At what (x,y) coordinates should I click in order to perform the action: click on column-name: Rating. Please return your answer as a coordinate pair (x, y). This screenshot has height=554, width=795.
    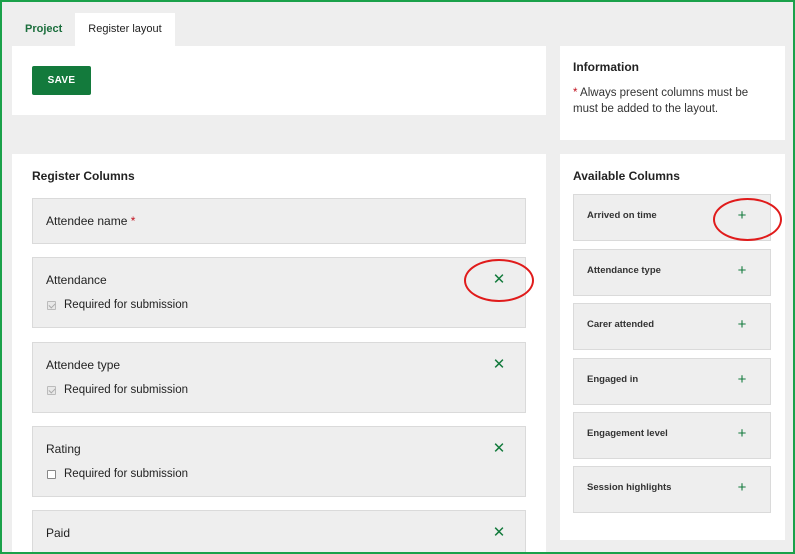
    Looking at the image, I should click on (63, 449).